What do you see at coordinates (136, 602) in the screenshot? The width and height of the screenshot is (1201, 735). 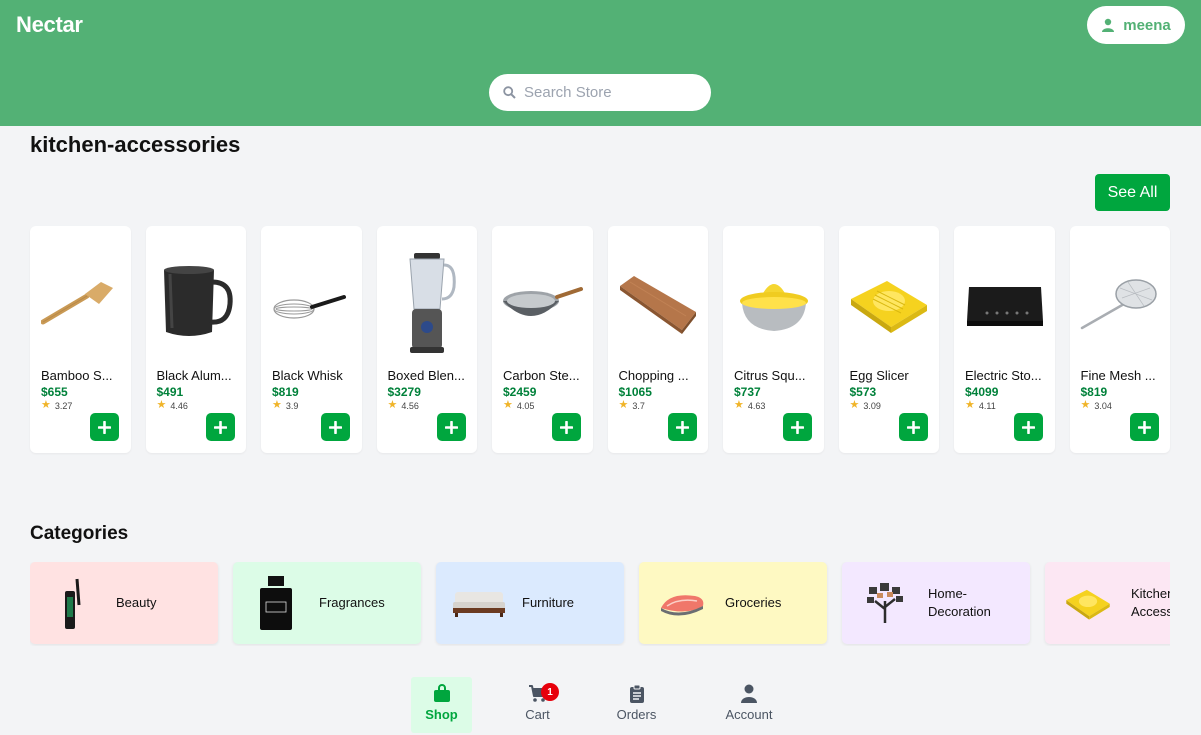 I see `category-label: Beauty` at bounding box center [136, 602].